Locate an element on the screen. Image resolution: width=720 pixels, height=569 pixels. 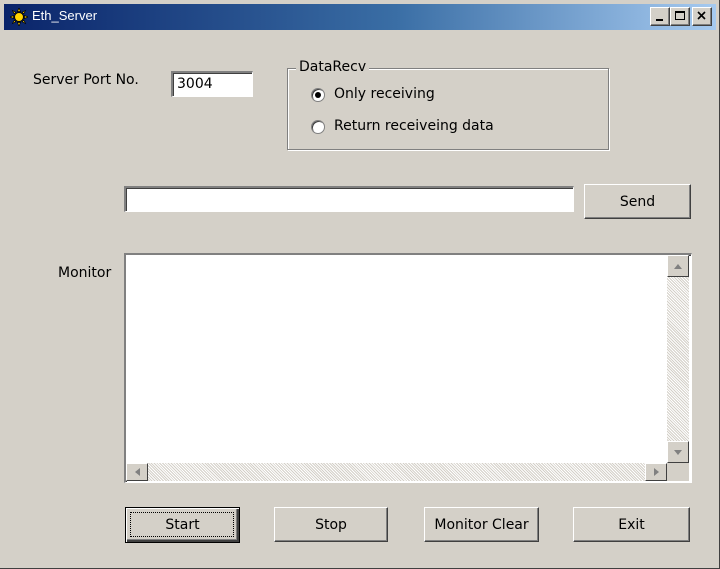
monitor-clear-button-label: Monitor Clear is located at coordinates (481, 524).